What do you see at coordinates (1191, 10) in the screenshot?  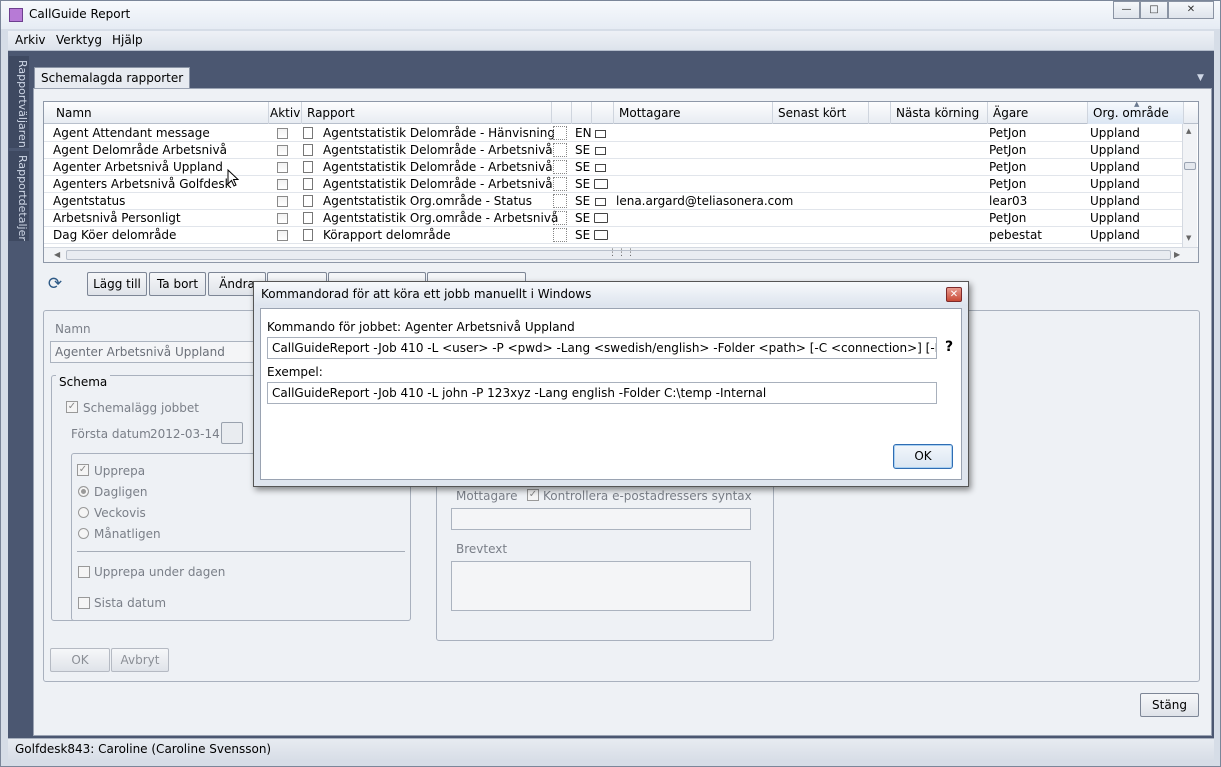 I see `close-window-button: ✕` at bounding box center [1191, 10].